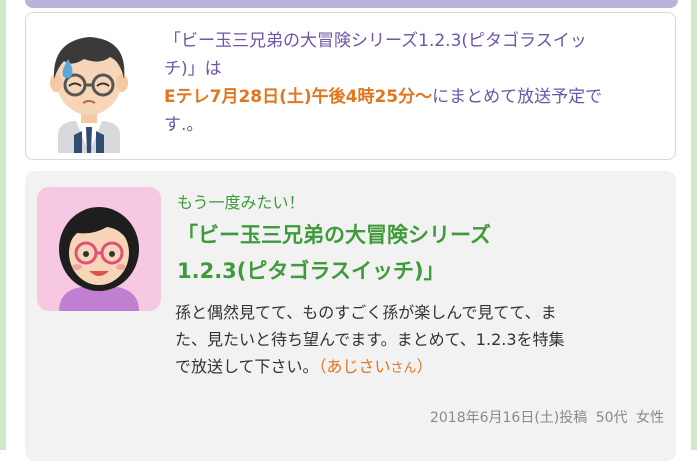 The image size is (697, 461). What do you see at coordinates (366, 312) in the screenshot?
I see `request-body-line-1: 孫と偶然見てて、ものすごく孫が楽しんで見てて、ま` at bounding box center [366, 312].